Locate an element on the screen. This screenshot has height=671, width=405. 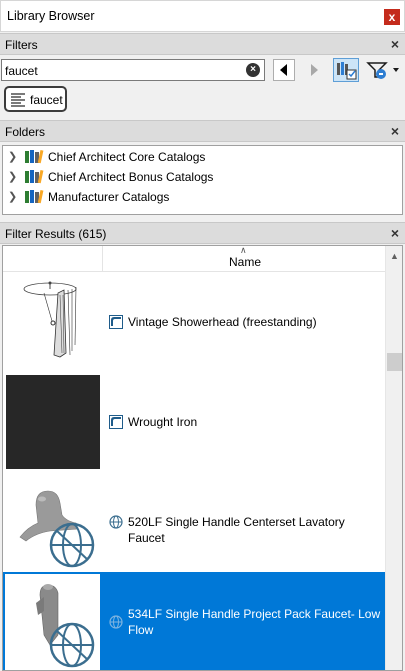
folder-item-label: Chief Architect Core Catalogs is located at coordinates (127, 157).